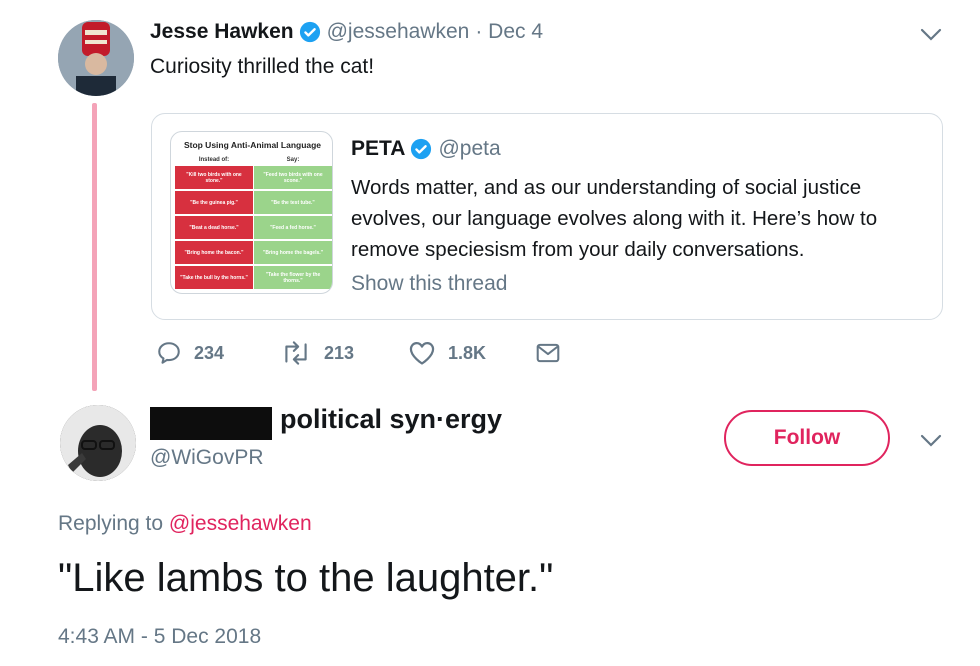 This screenshot has height=666, width=980. I want to click on image-title: Stop Using Anti-Animal Language, so click(252, 145).